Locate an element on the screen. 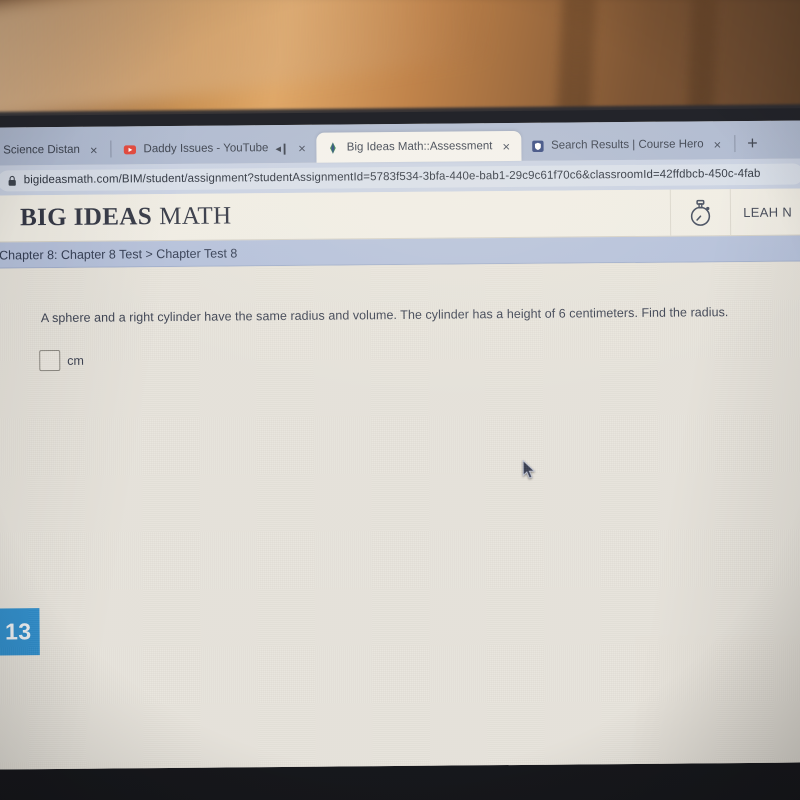  browser-tab-course-hero: Search Results | Course Hero × is located at coordinates (626, 145).